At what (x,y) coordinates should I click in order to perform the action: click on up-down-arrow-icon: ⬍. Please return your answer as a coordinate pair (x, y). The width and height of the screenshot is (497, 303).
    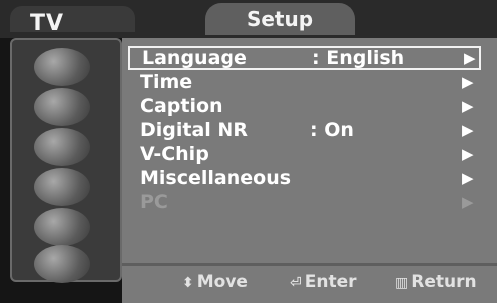
    Looking at the image, I should click on (188, 283).